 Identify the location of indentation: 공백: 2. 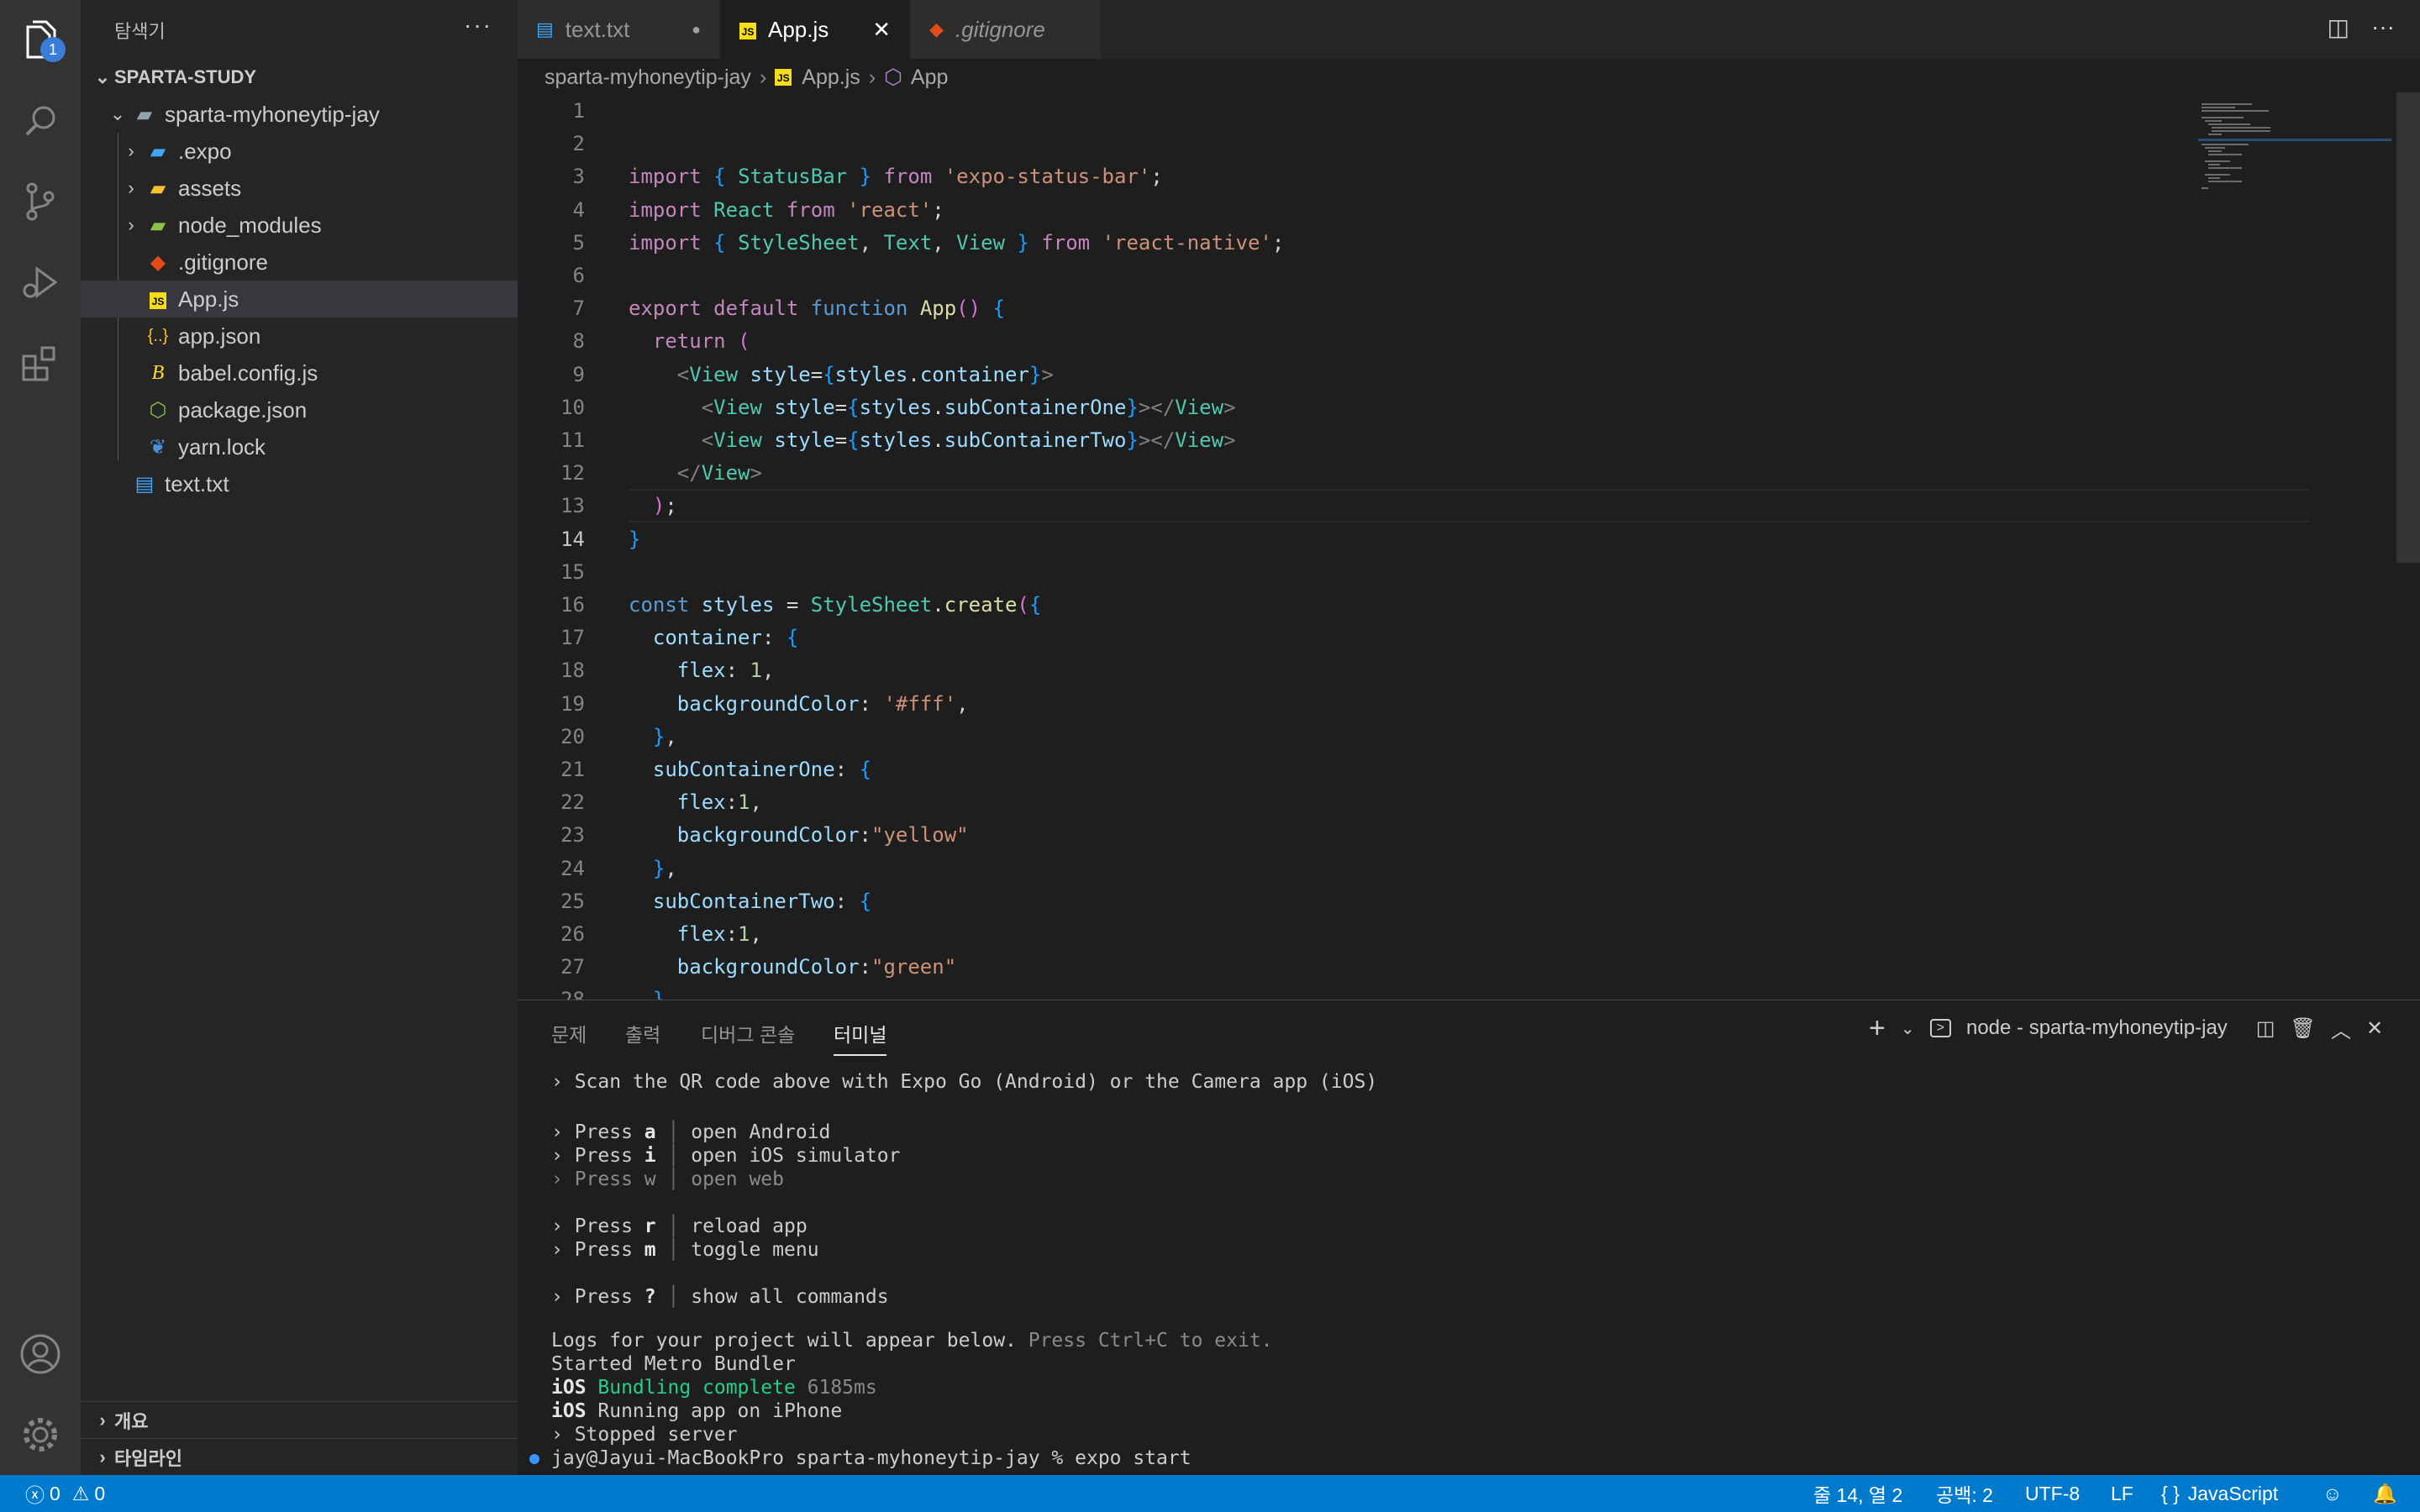
(1965, 1493).